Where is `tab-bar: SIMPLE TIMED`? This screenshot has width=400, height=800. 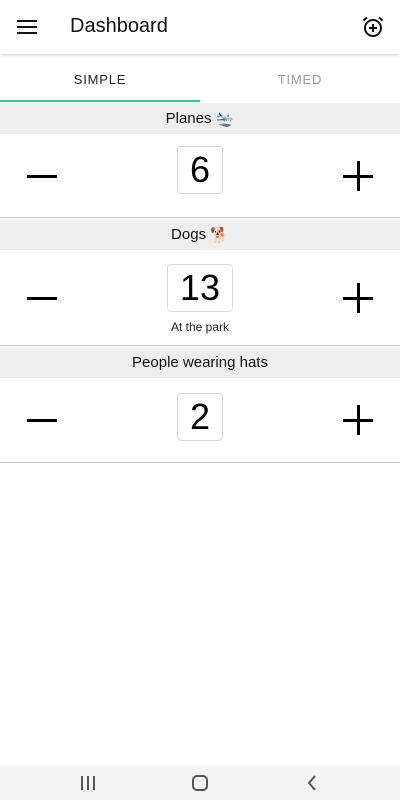
tab-bar: SIMPLE TIMED is located at coordinates (200, 79).